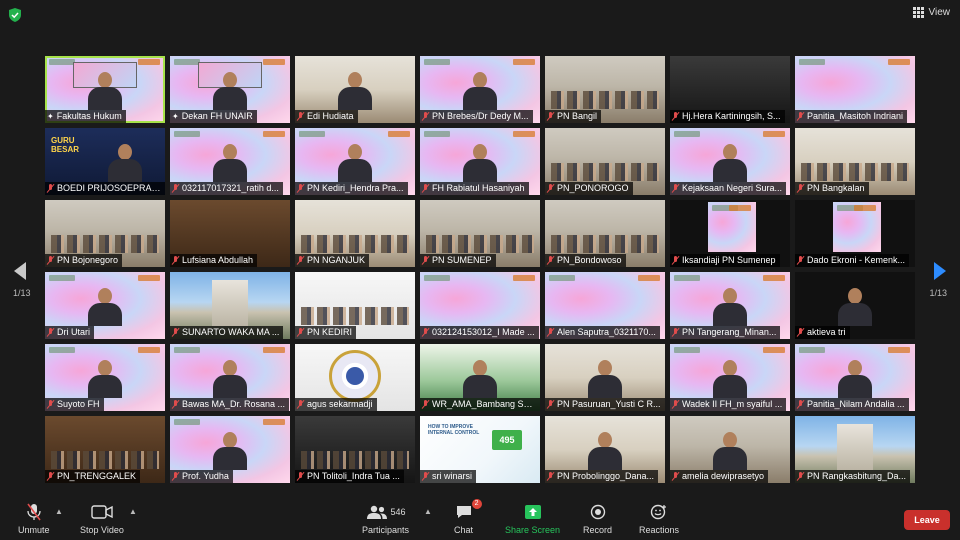 The height and width of the screenshot is (540, 960). Describe the element at coordinates (34, 519) in the screenshot. I see `unmute-button: Unmute` at that location.